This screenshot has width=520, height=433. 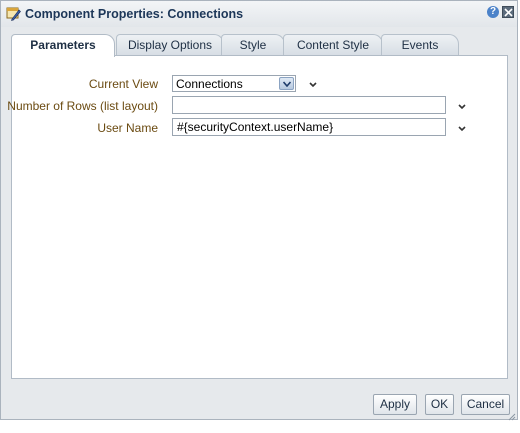 I want to click on tab-events: Events, so click(x=420, y=45).